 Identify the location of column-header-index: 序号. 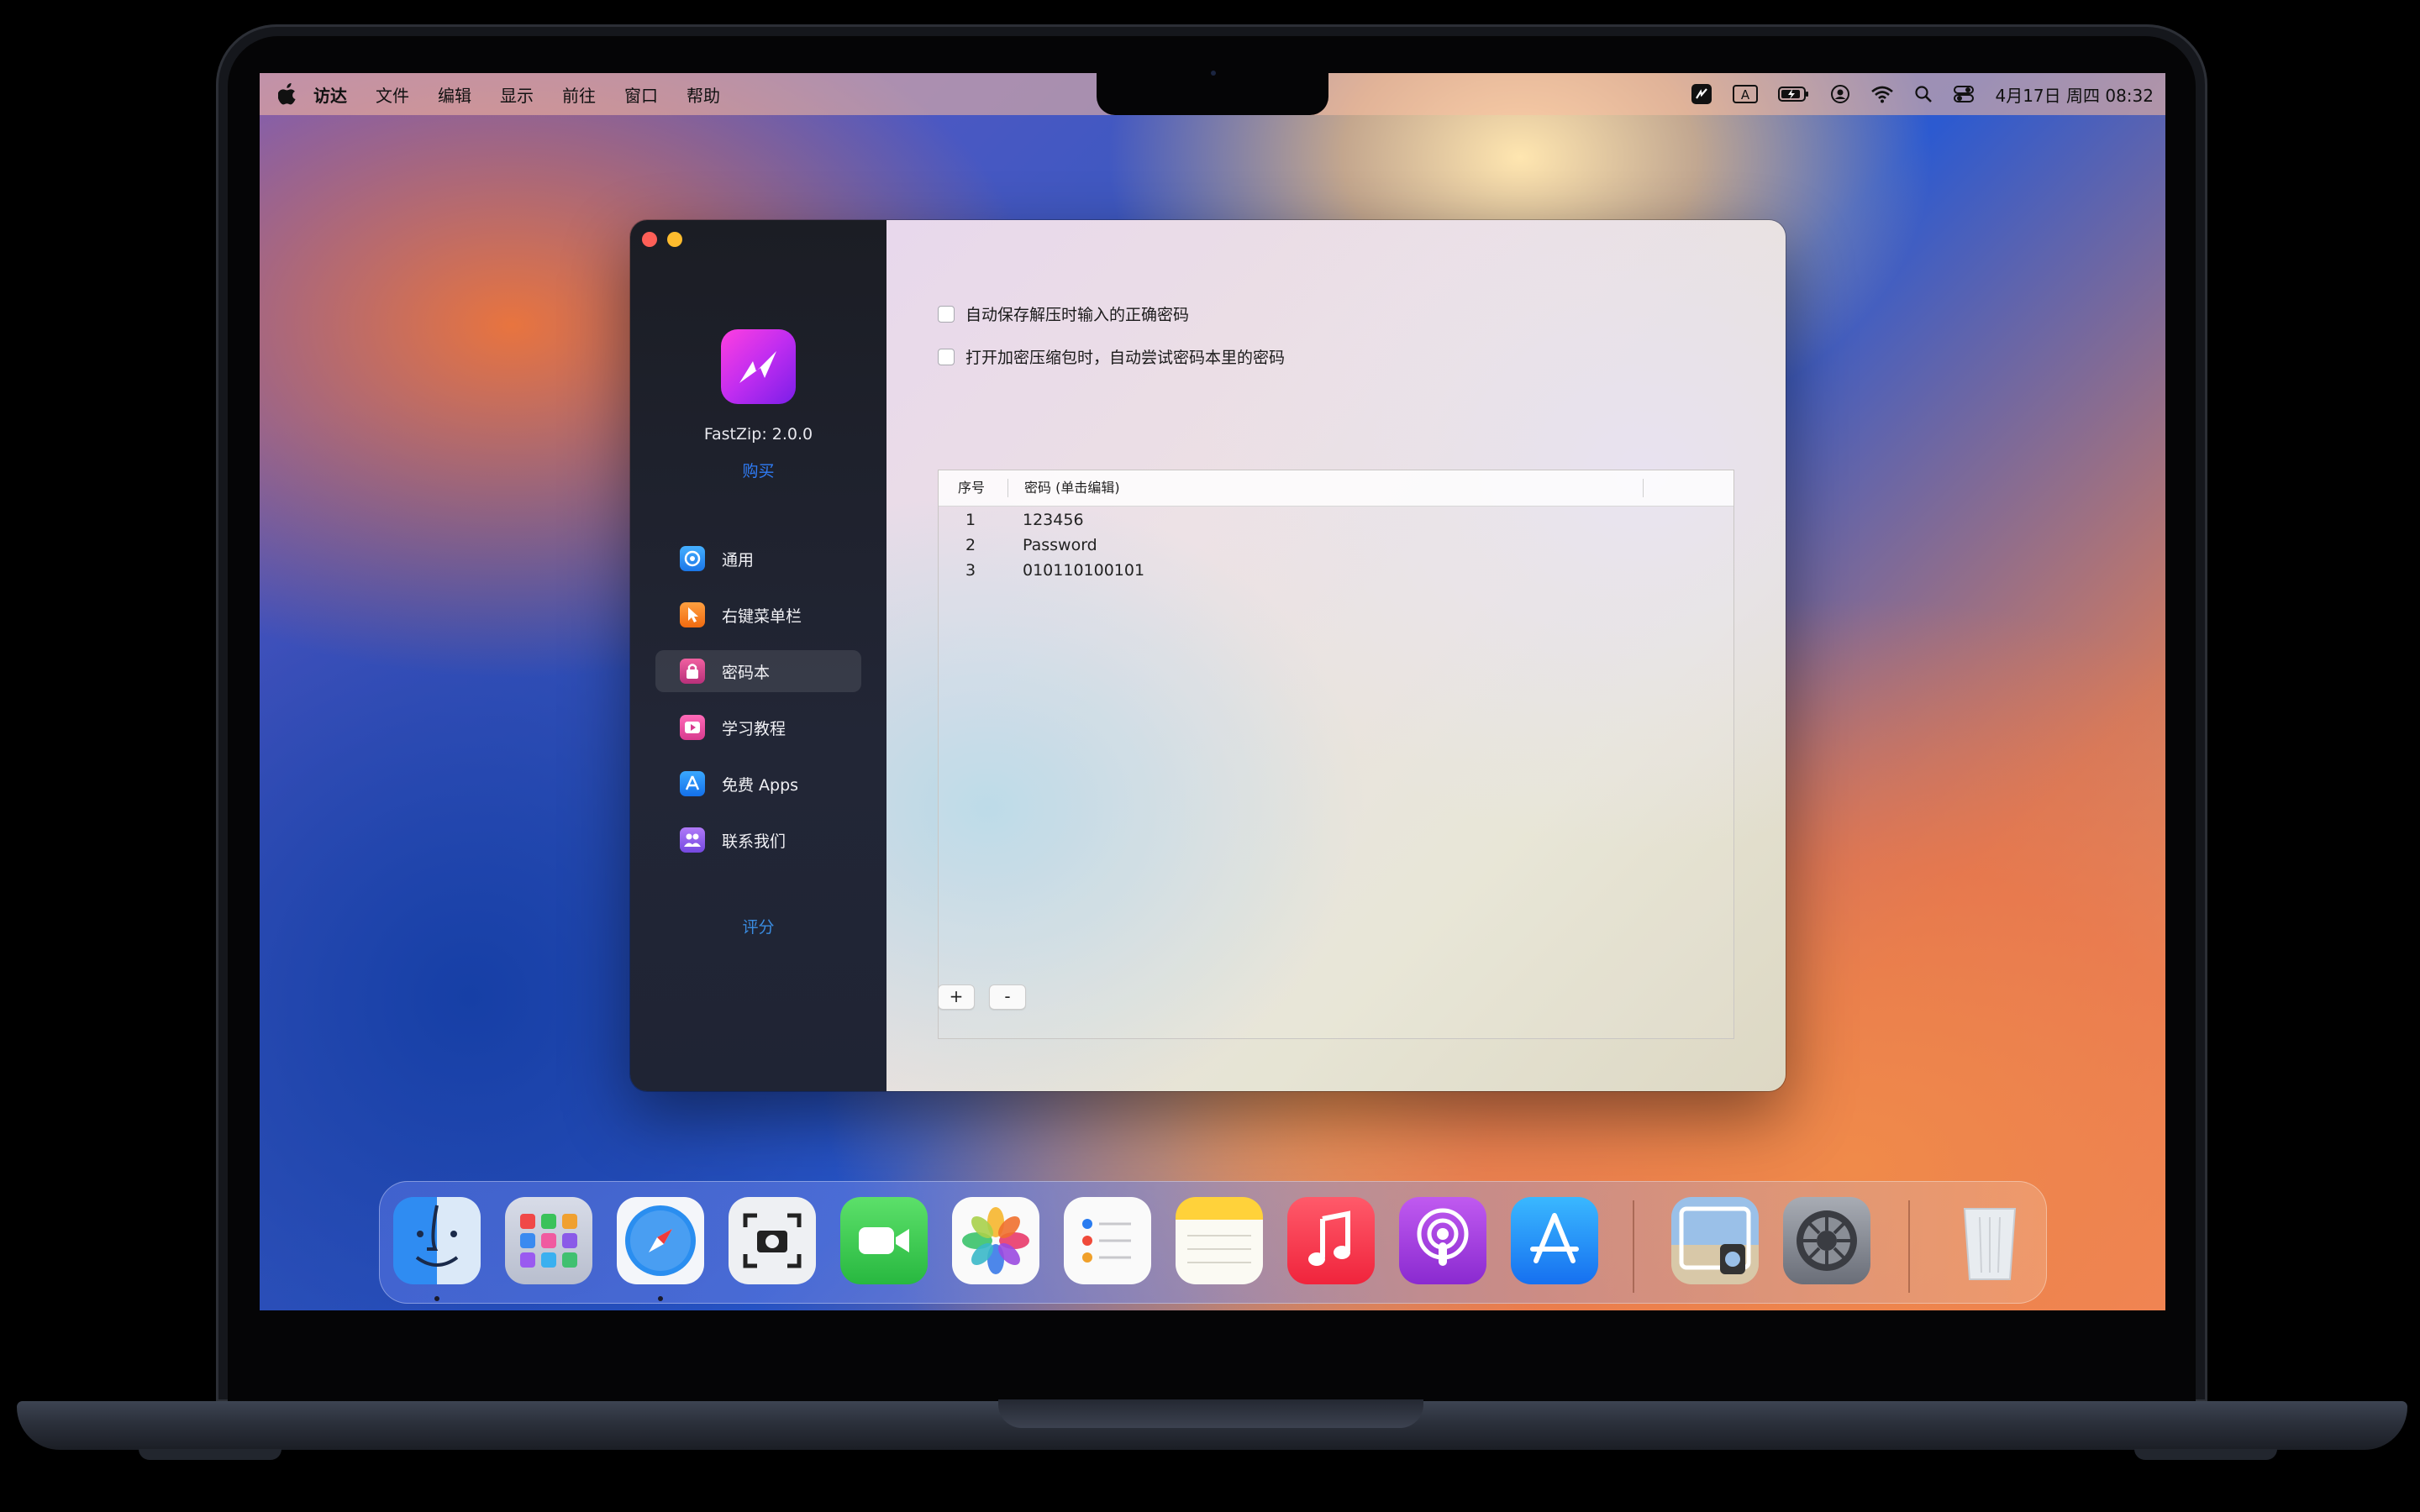
(971, 488).